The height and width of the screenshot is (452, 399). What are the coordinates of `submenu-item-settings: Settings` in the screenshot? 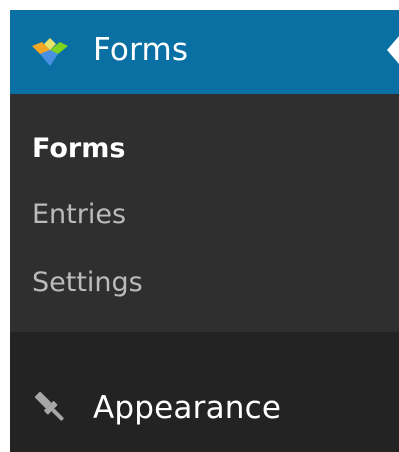 It's located at (87, 283).